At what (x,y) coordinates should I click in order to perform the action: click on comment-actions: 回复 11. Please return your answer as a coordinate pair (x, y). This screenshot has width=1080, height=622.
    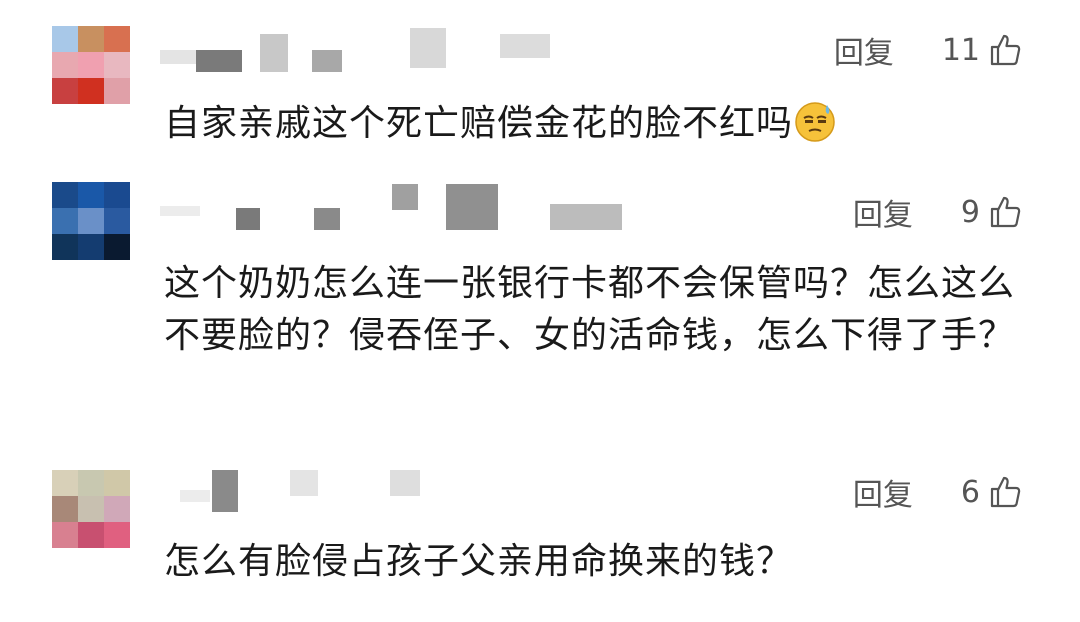
    Looking at the image, I should click on (928, 50).